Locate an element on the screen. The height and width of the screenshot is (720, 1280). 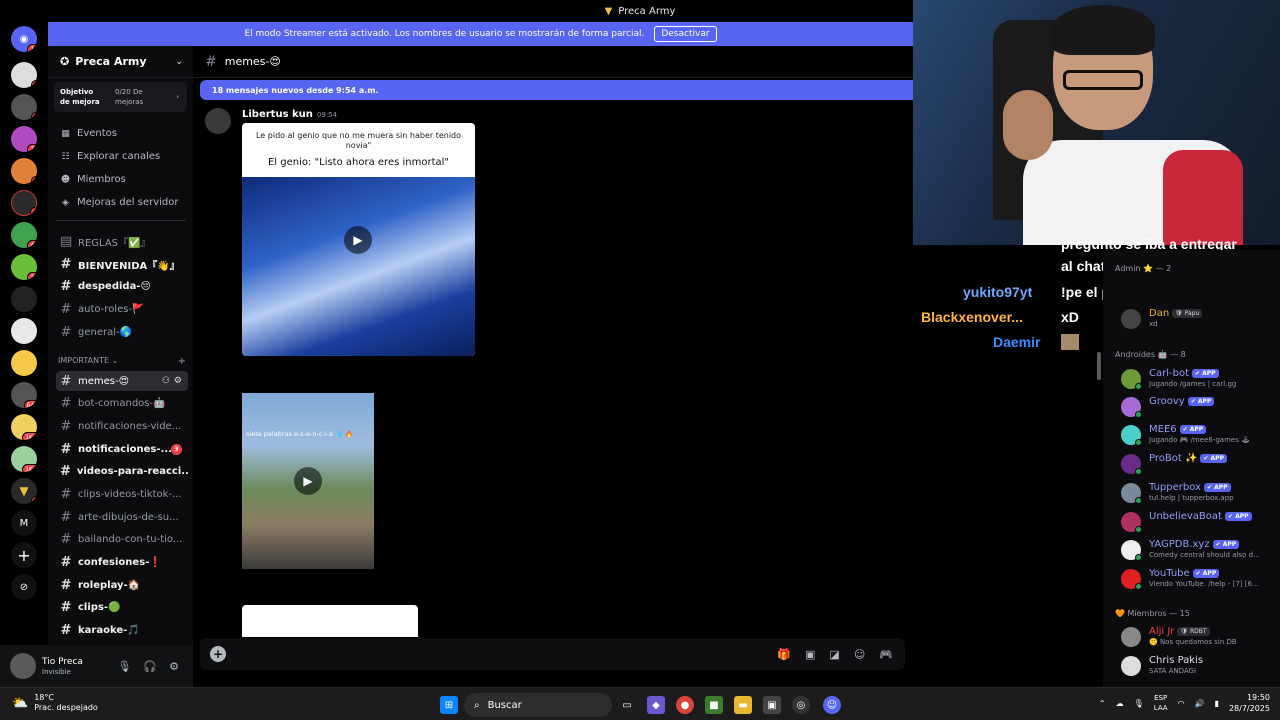
store-icon: ▣ is located at coordinates (772, 705).